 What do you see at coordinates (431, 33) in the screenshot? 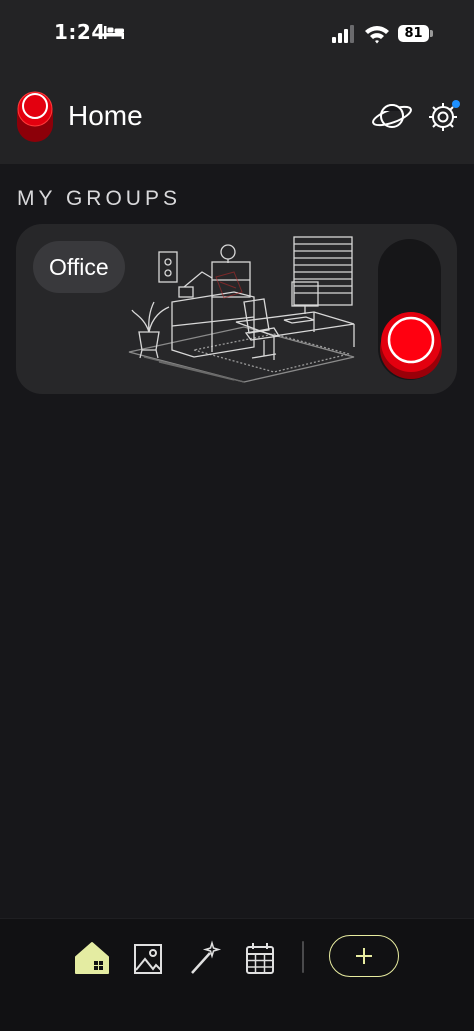
I see `battery-tip` at bounding box center [431, 33].